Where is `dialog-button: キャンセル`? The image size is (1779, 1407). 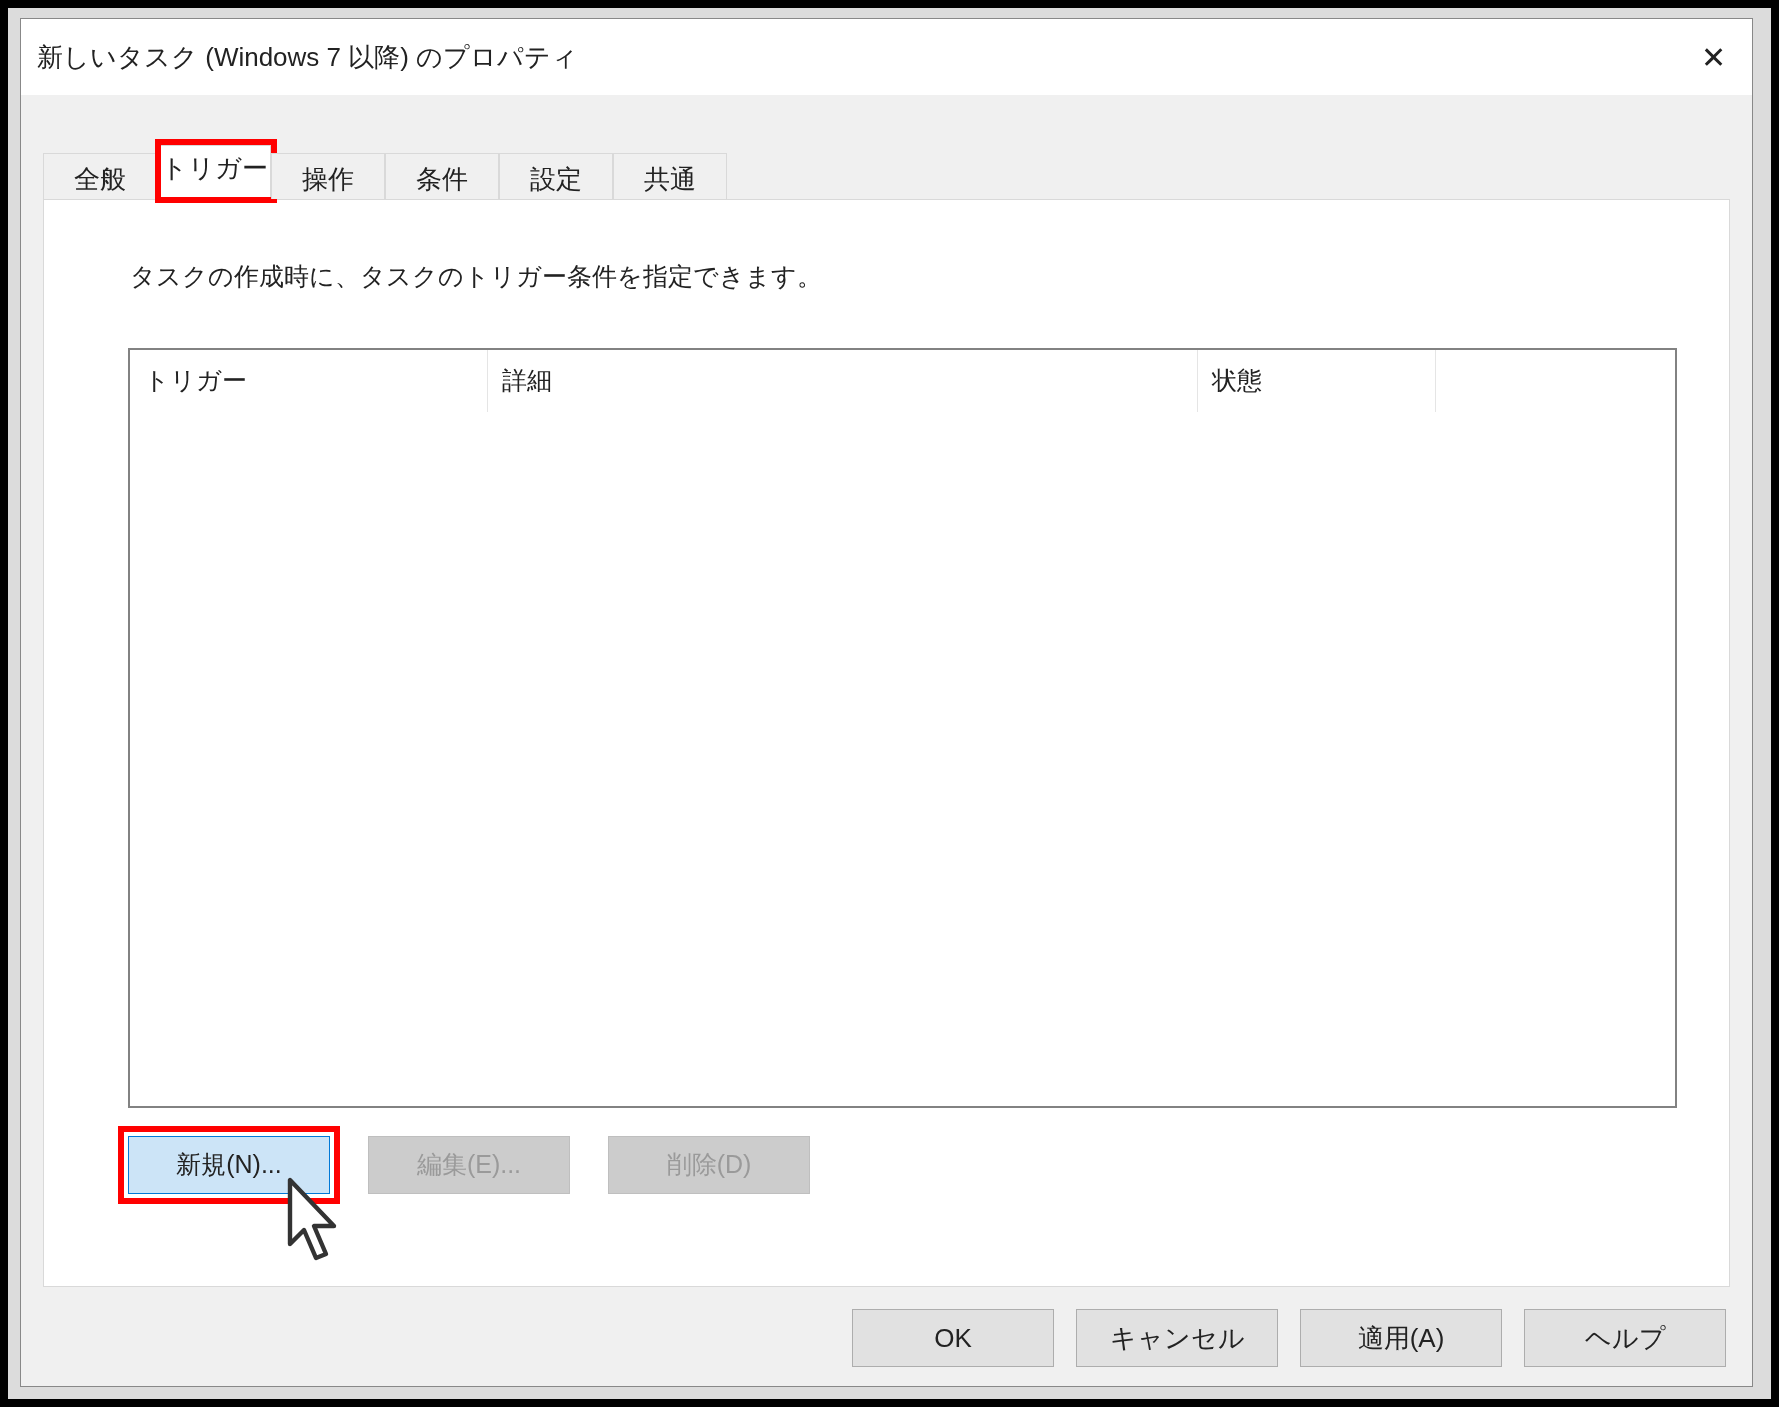 dialog-button: キャンセル is located at coordinates (1177, 1338).